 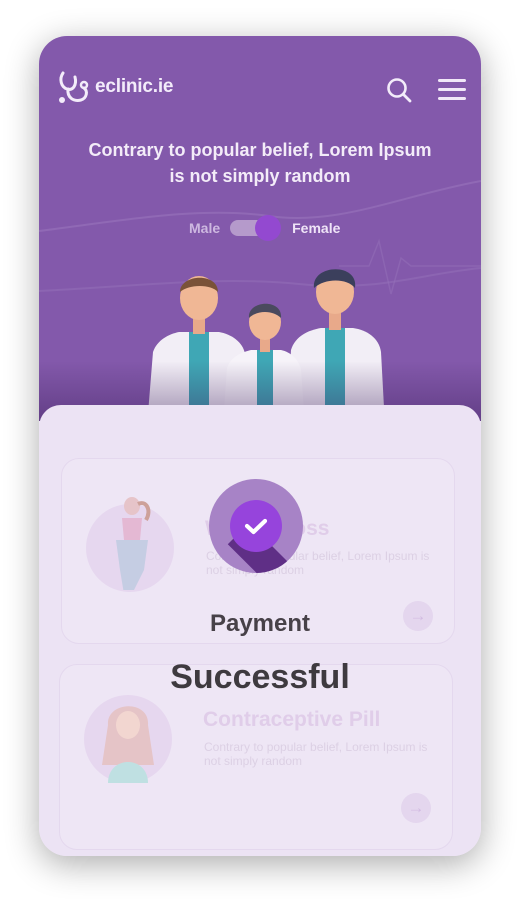 I want to click on gender-female-label: Female, so click(x=316, y=228).